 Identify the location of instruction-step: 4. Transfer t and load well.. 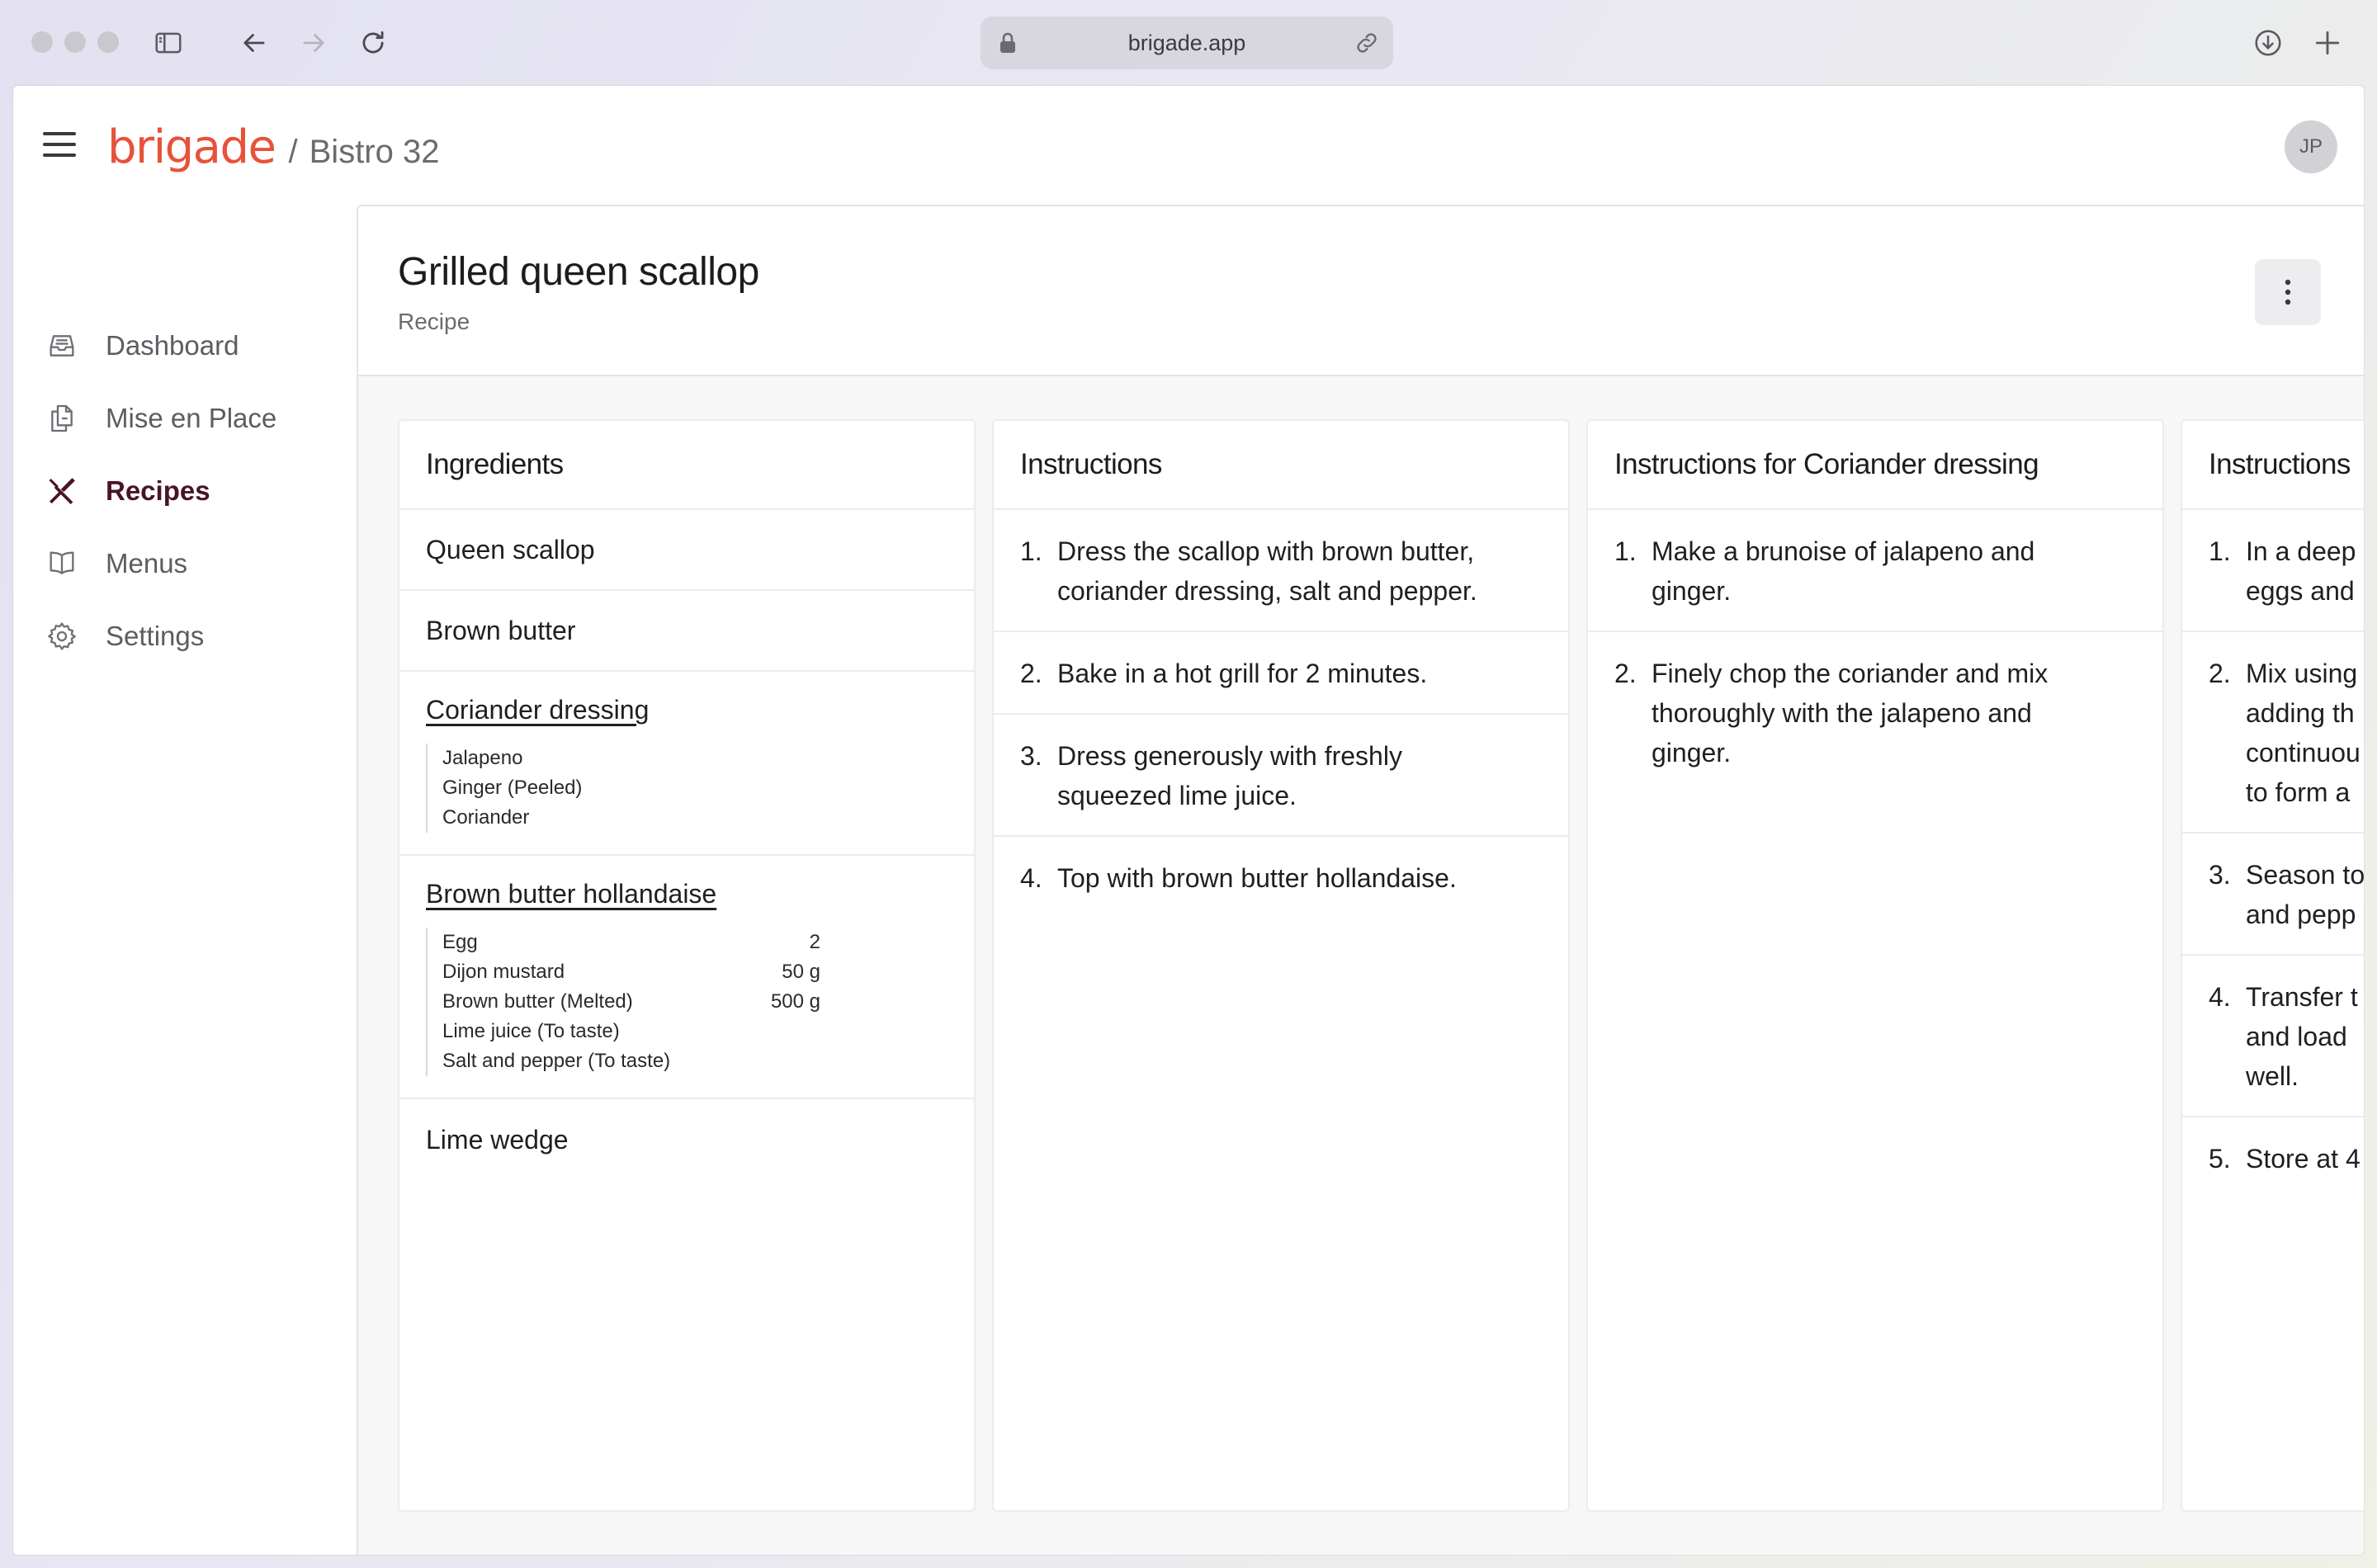
(2273, 1036).